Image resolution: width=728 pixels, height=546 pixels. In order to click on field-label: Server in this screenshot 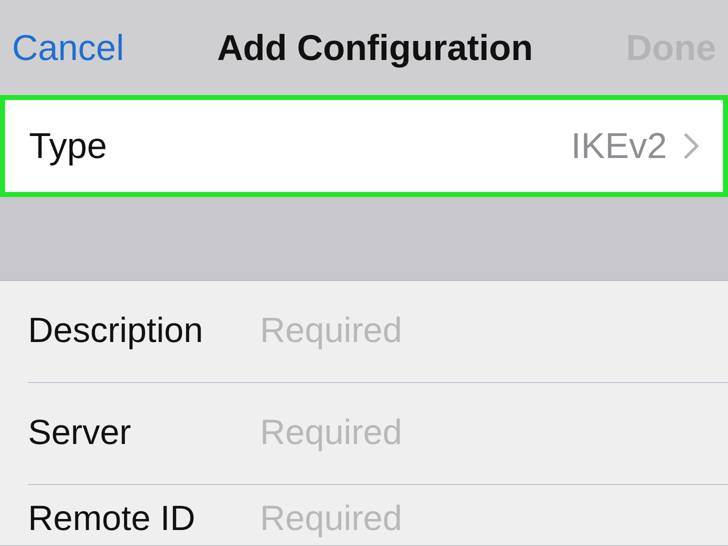, I will do `click(80, 433)`.